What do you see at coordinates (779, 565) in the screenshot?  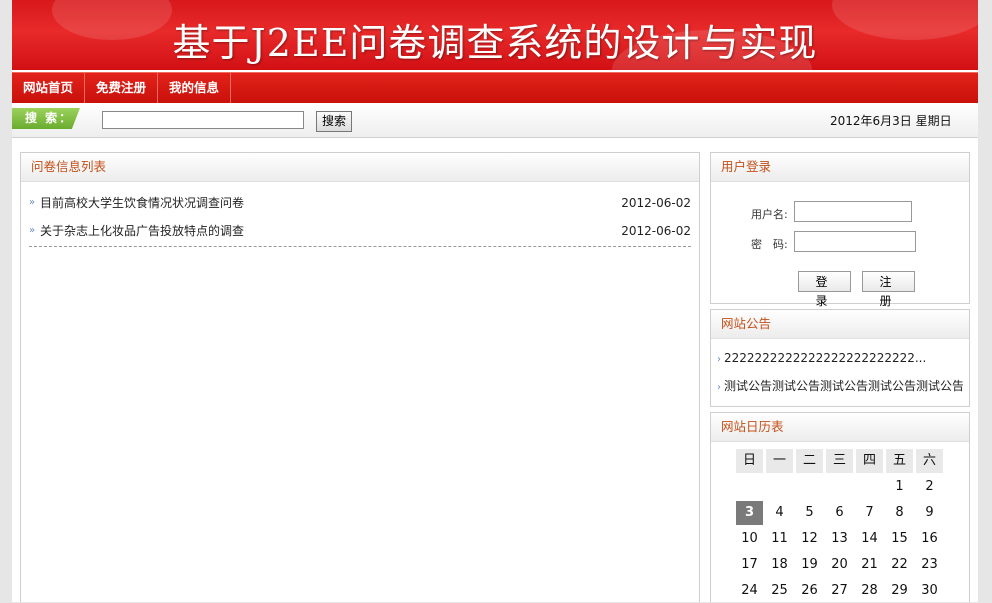 I see `calendar-day: 18` at bounding box center [779, 565].